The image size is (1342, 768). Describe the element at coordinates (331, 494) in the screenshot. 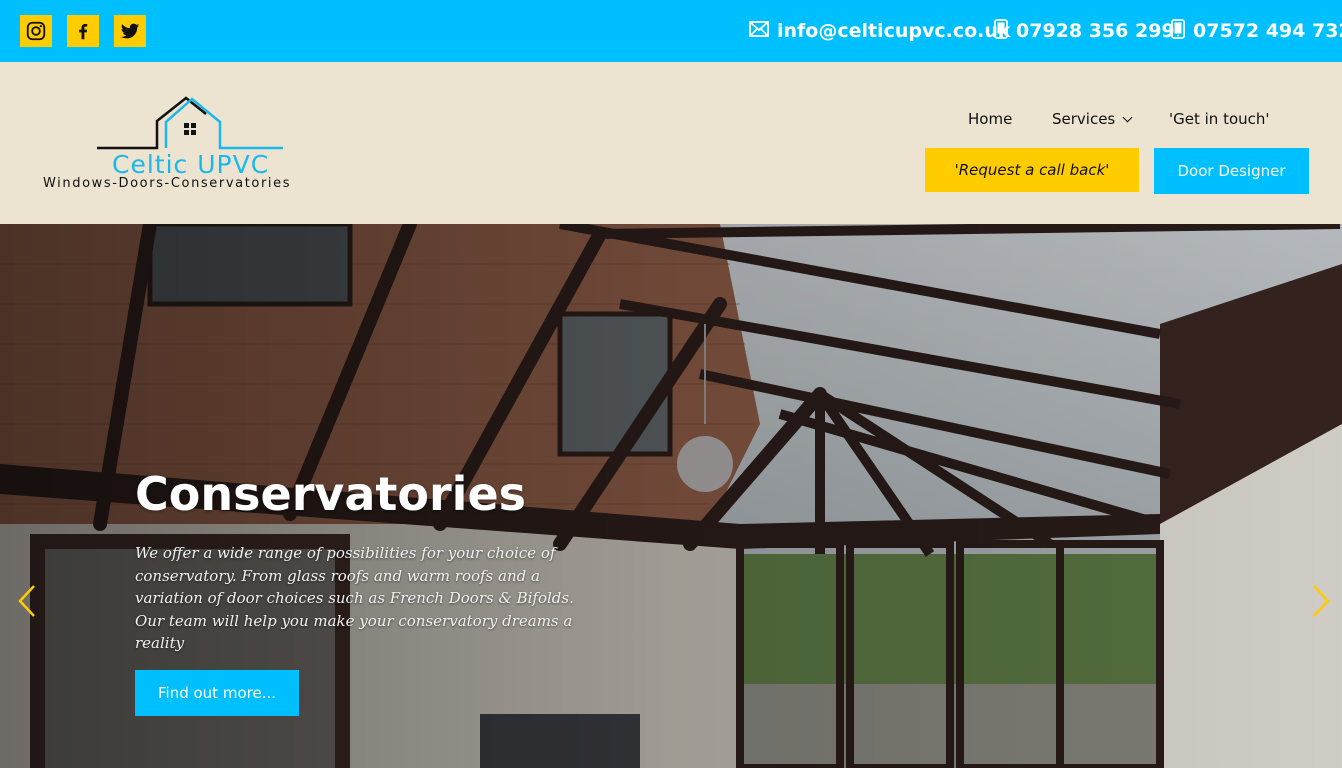

I see `hero-title: Conservatories` at that location.